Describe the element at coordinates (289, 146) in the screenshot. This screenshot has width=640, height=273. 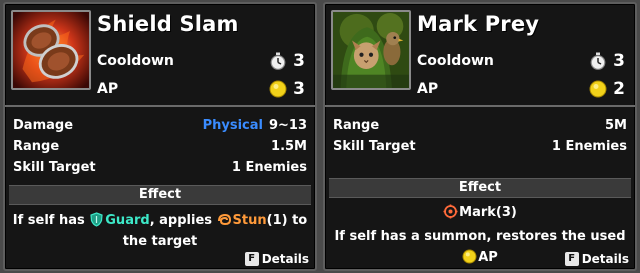
I see `range-value: 1.5M` at that location.